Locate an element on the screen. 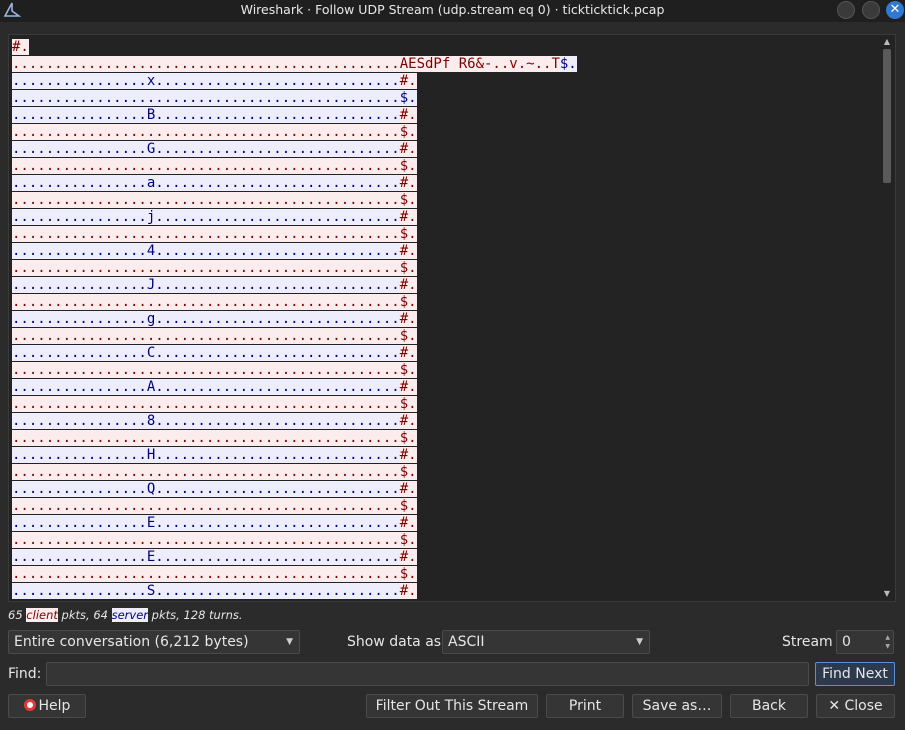 This screenshot has height=730, width=905. back-button: Back is located at coordinates (769, 706).